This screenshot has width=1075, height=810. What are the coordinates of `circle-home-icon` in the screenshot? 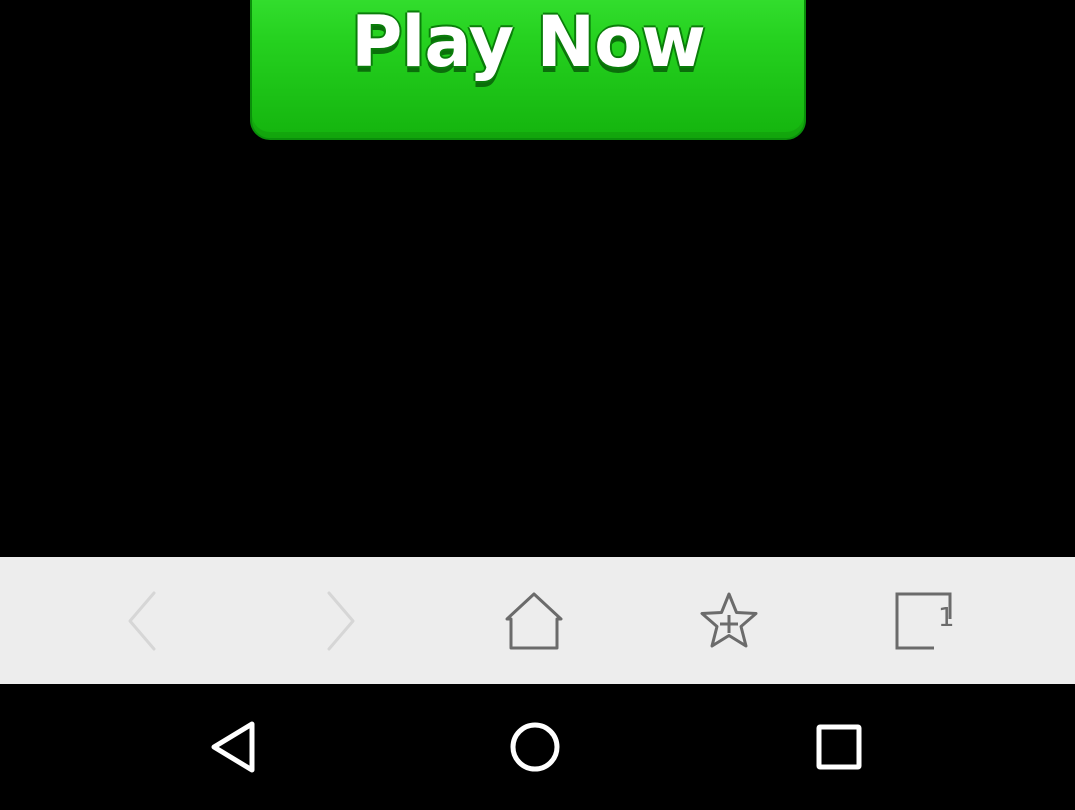 It's located at (535, 747).